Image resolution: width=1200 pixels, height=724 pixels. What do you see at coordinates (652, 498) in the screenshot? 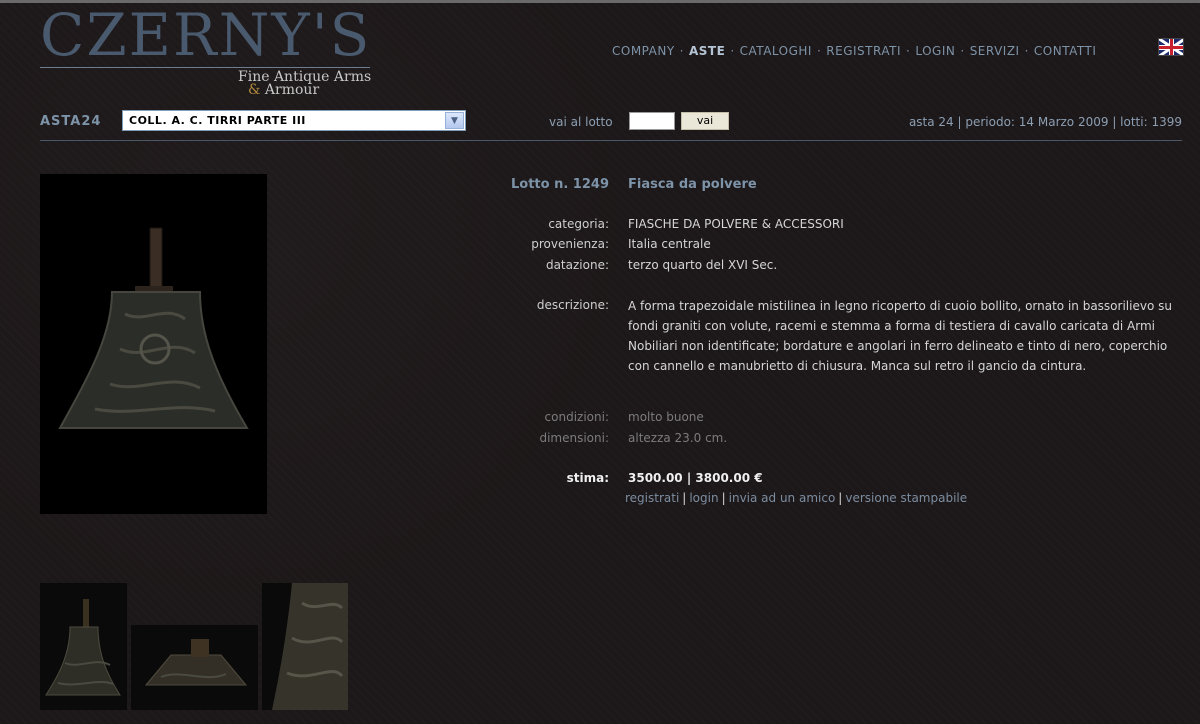
I see `register-link: registrati` at bounding box center [652, 498].